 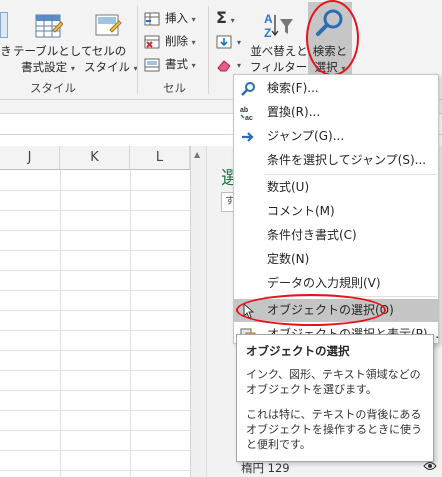 I want to click on pane-scrollbar: ▲, so click(x=199, y=311).